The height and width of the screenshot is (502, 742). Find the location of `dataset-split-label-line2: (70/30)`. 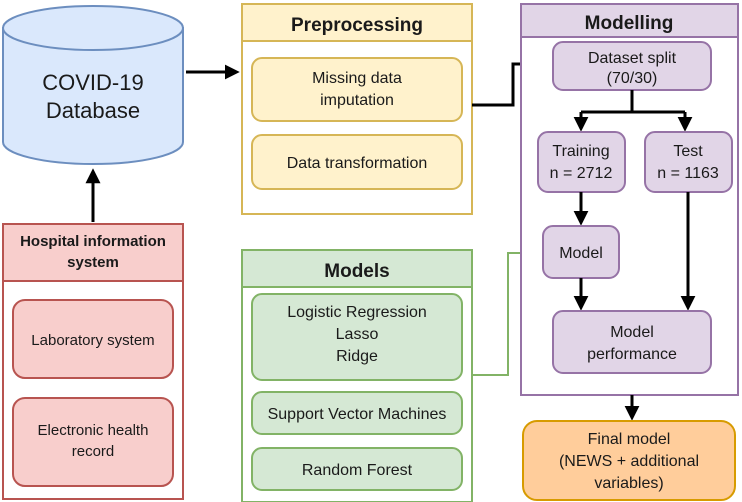

dataset-split-label-line2: (70/30) is located at coordinates (632, 78).